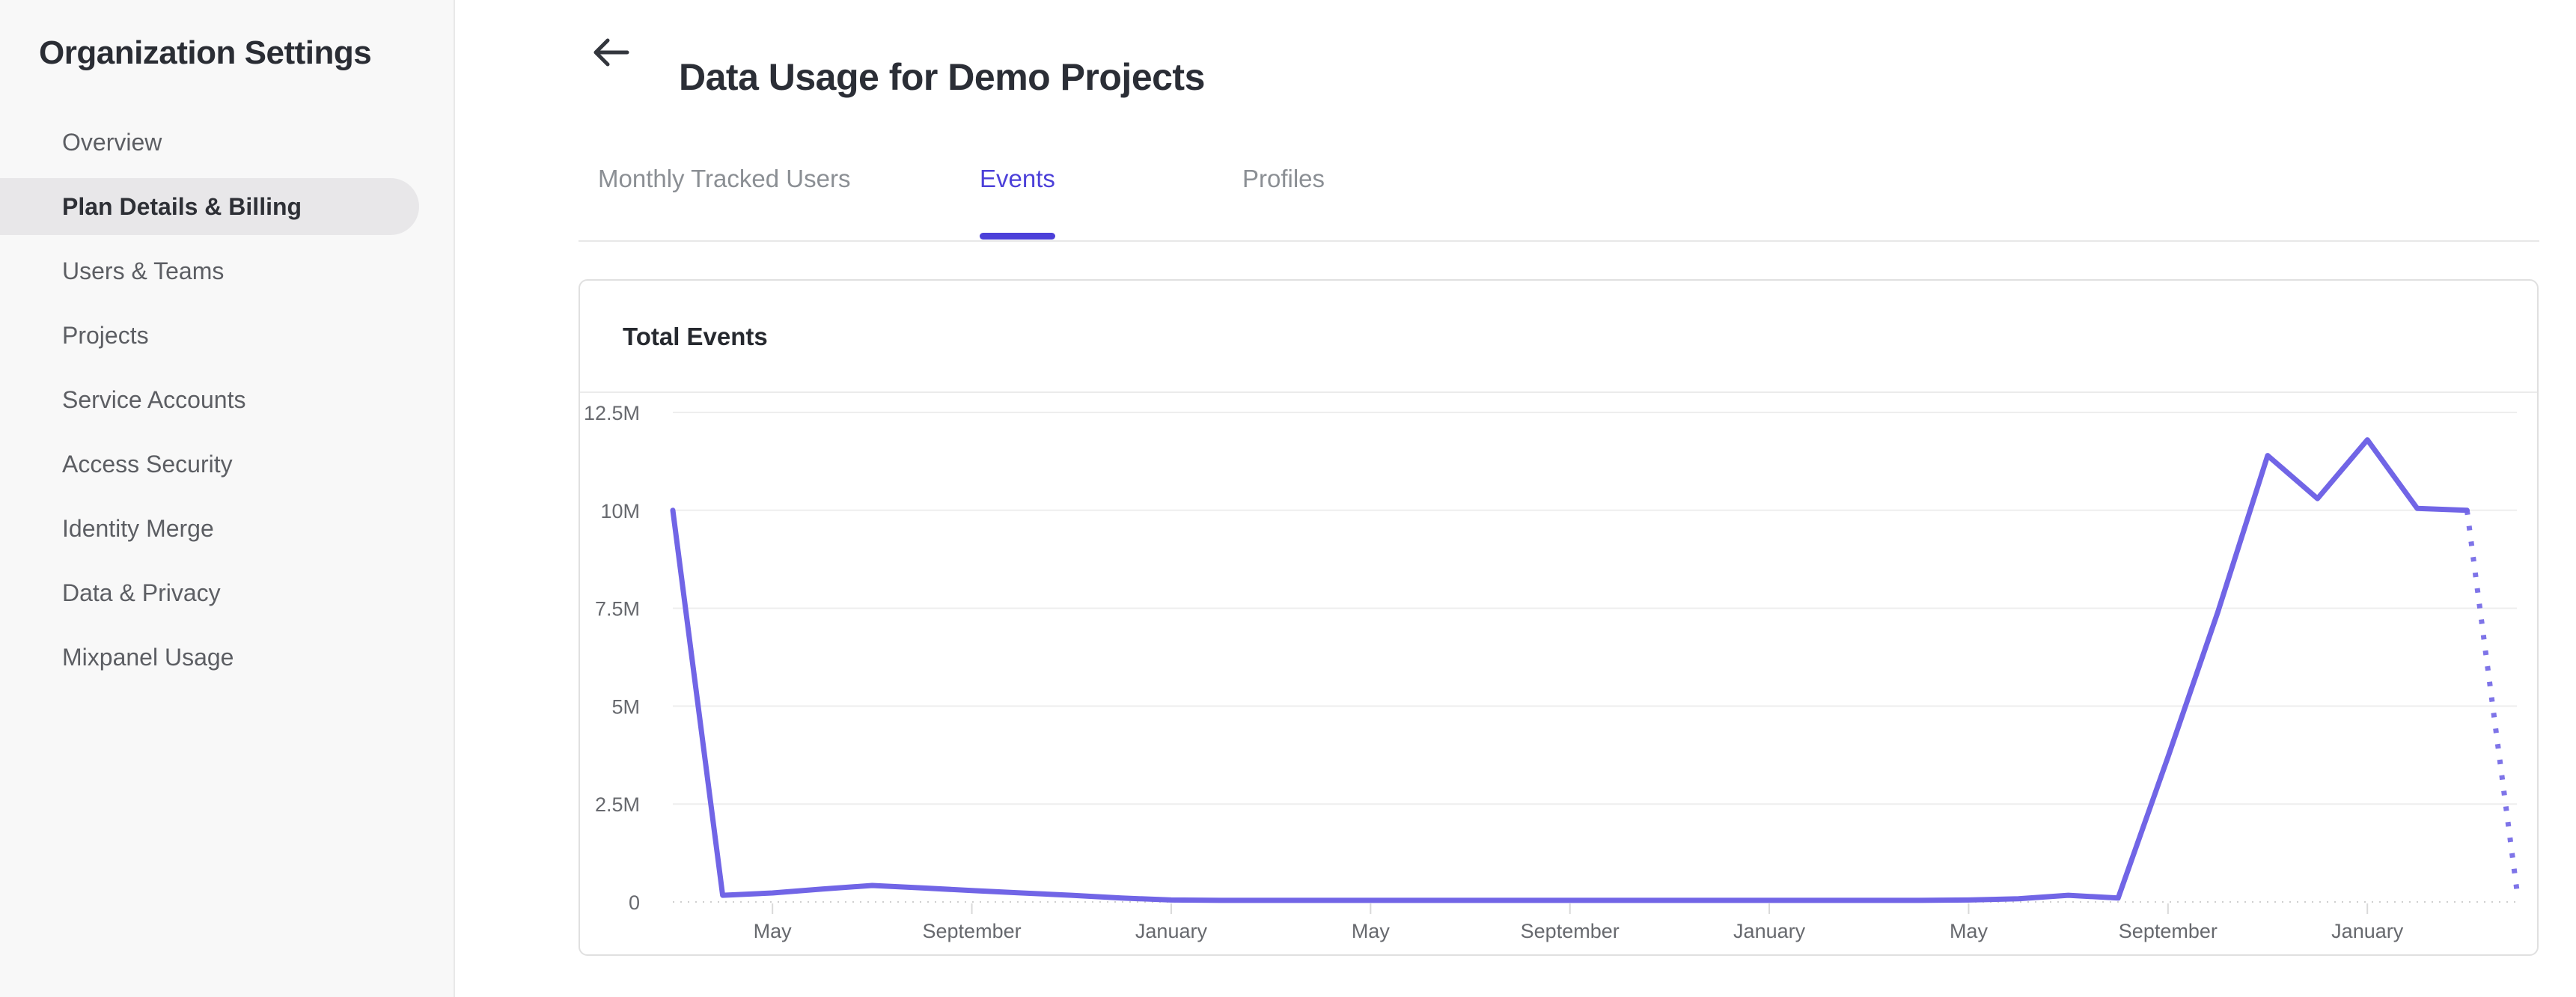 This screenshot has width=2576, height=997. Describe the element at coordinates (227, 593) in the screenshot. I see `sidebar-item-data-privacy: Data & Privacy` at that location.